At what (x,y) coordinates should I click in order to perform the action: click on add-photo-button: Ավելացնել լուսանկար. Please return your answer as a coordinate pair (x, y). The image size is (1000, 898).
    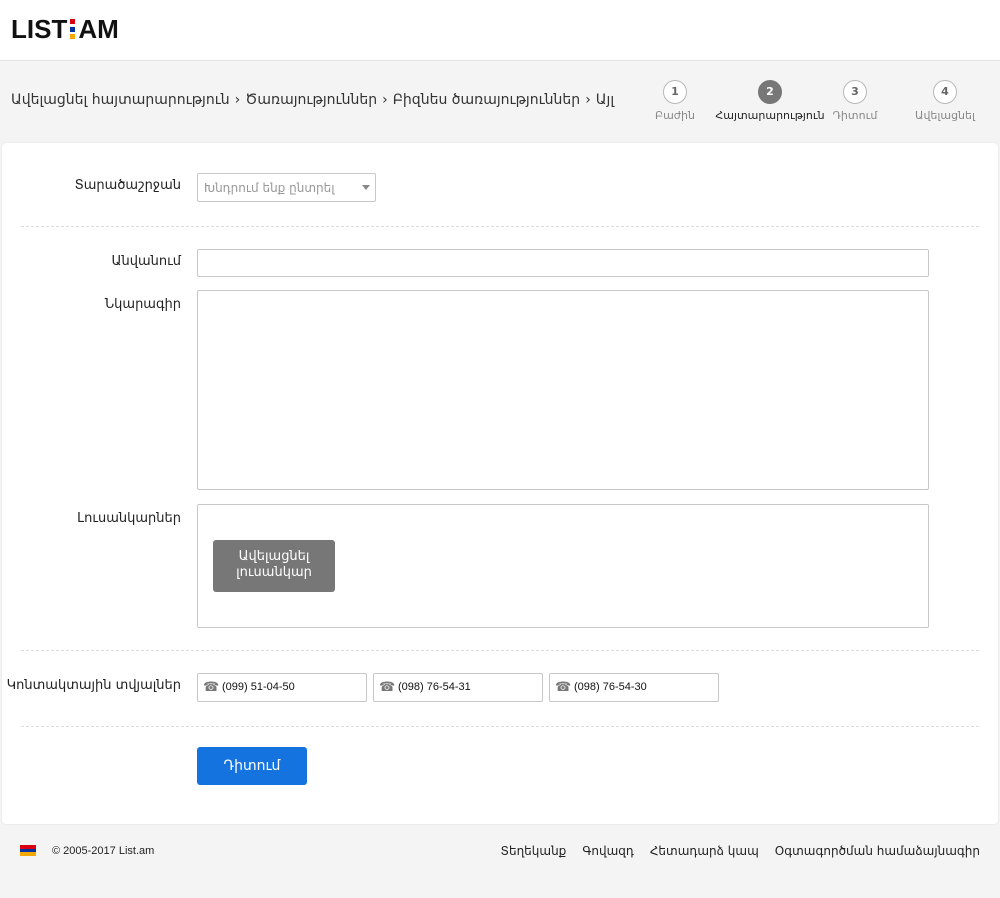
    Looking at the image, I should click on (274, 566).